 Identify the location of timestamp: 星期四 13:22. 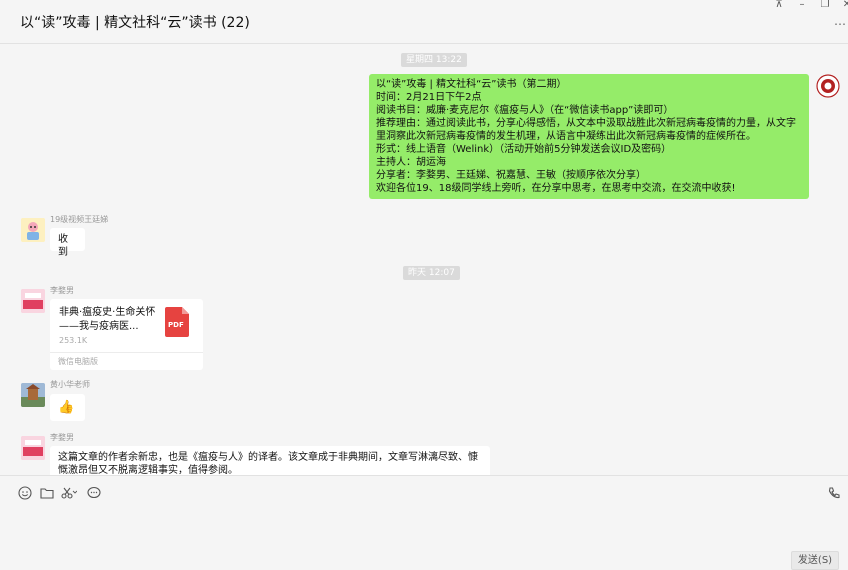
(434, 60).